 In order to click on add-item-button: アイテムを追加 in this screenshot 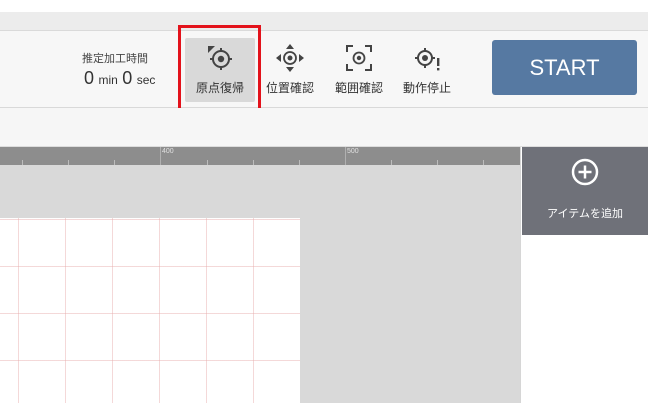, I will do `click(585, 191)`.